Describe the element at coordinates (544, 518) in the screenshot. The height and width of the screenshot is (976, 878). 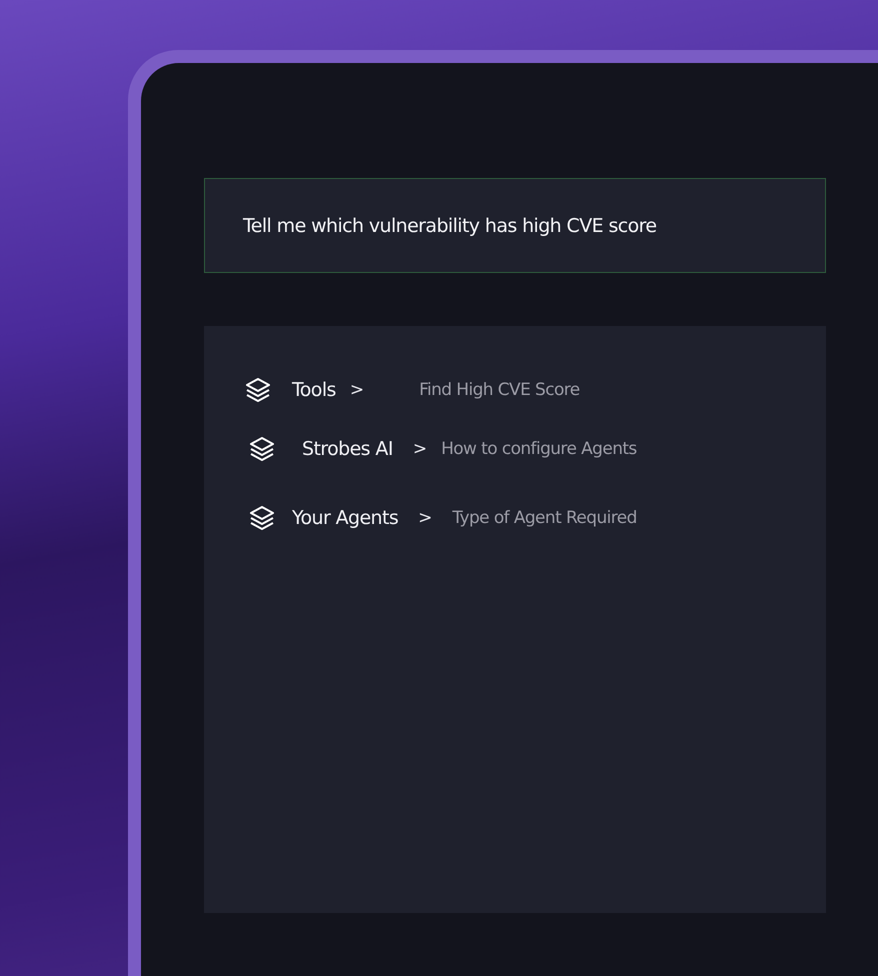
I see `prompt-text: Type of Agent Required` at that location.